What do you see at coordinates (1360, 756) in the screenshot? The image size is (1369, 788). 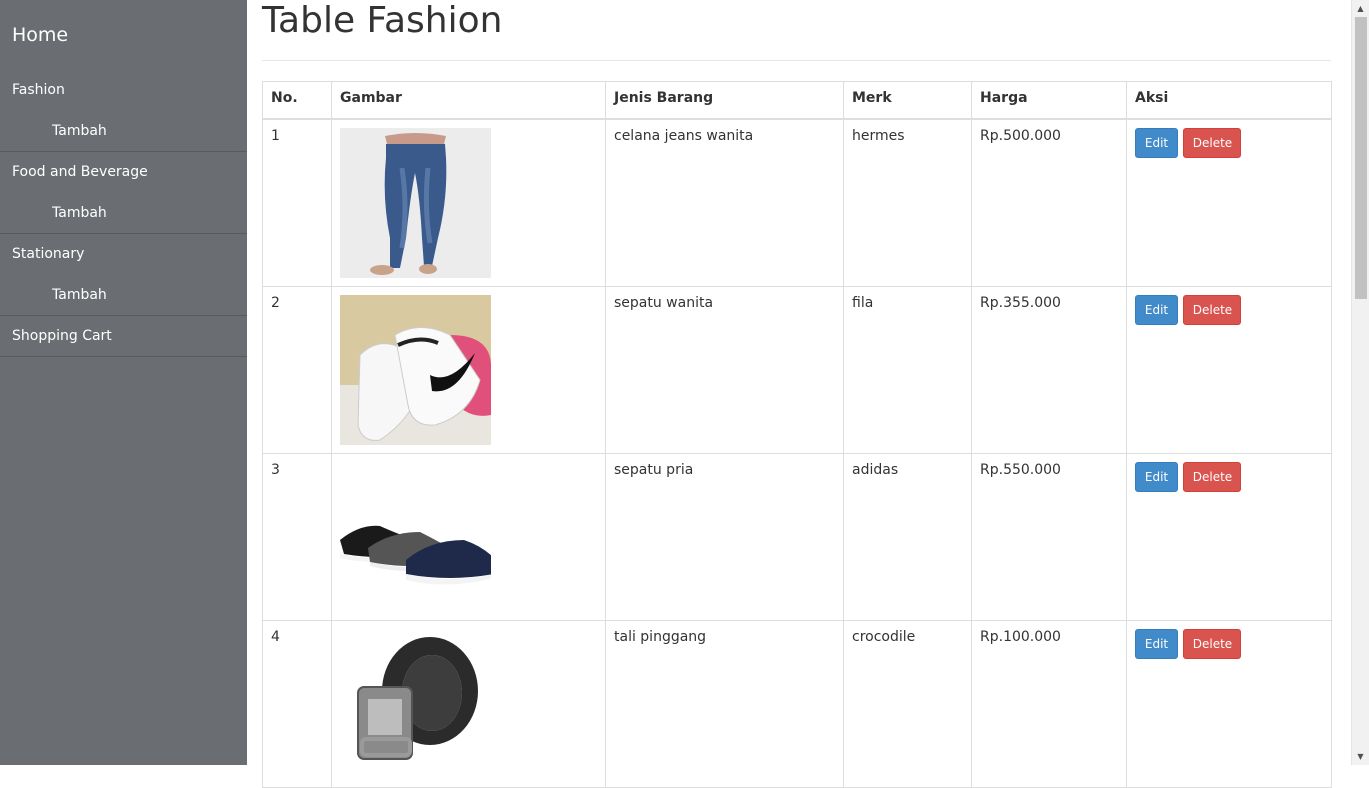 I see `scroll-down-arrow-icon: ▼` at bounding box center [1360, 756].